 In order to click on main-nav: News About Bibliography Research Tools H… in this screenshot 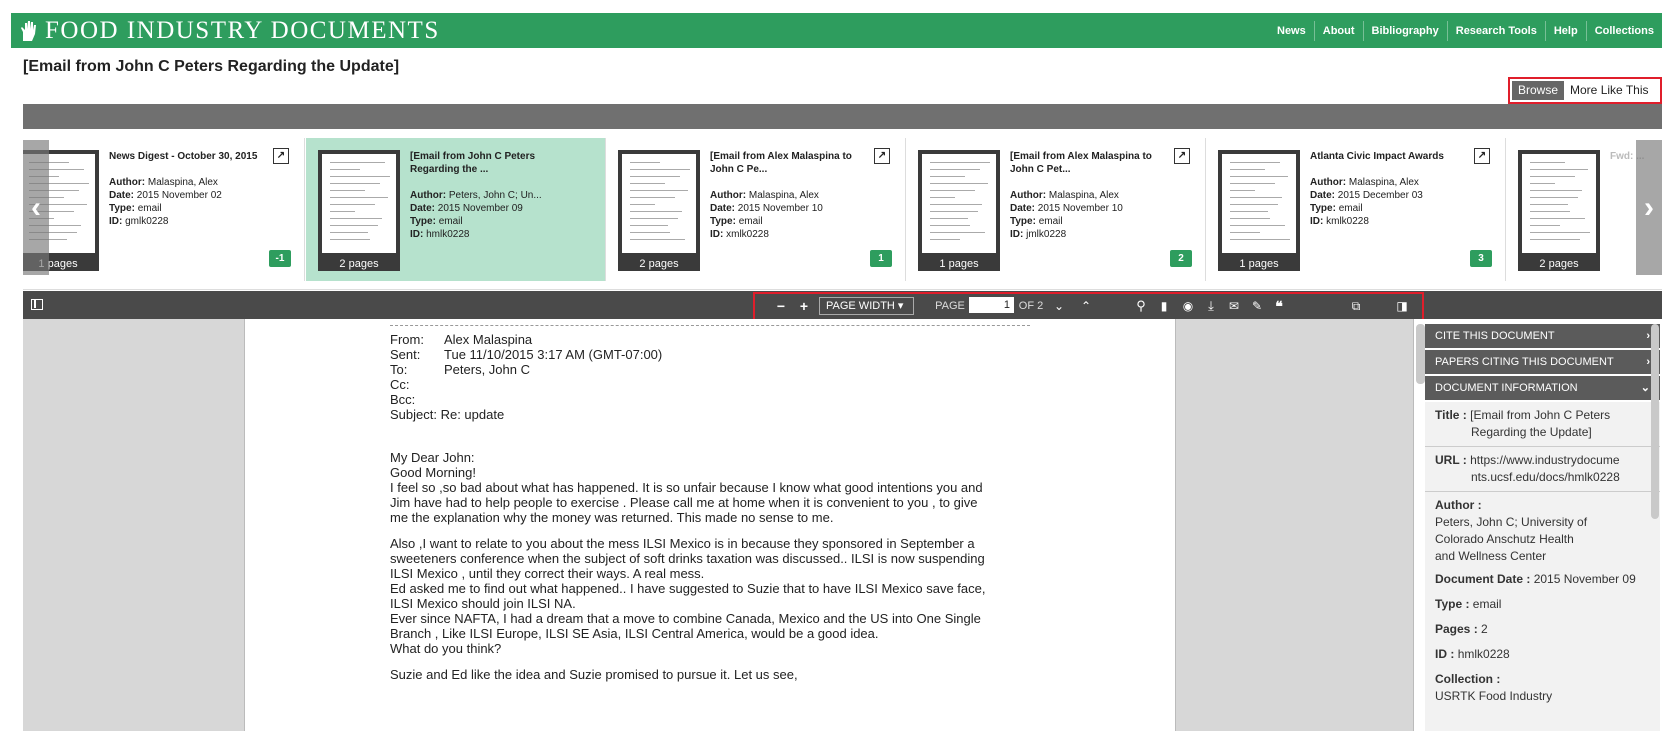, I will do `click(1465, 30)`.